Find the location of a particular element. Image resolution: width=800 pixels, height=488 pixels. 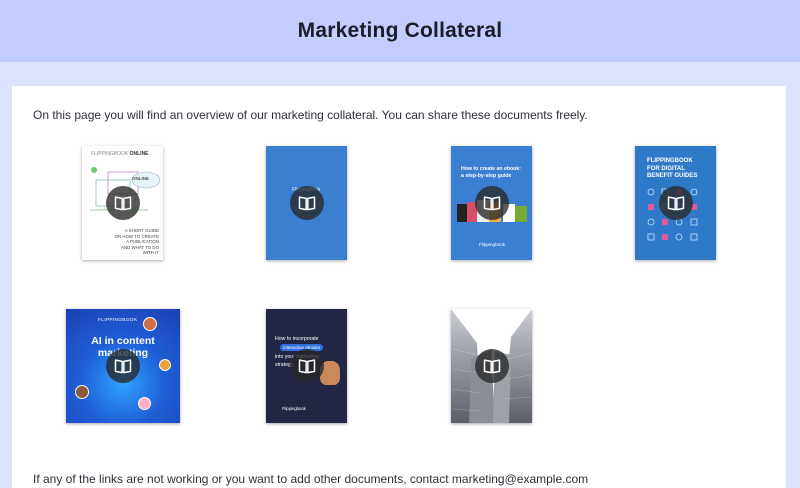

cover-title-line: How to incorporate is located at coordinates (297, 339).